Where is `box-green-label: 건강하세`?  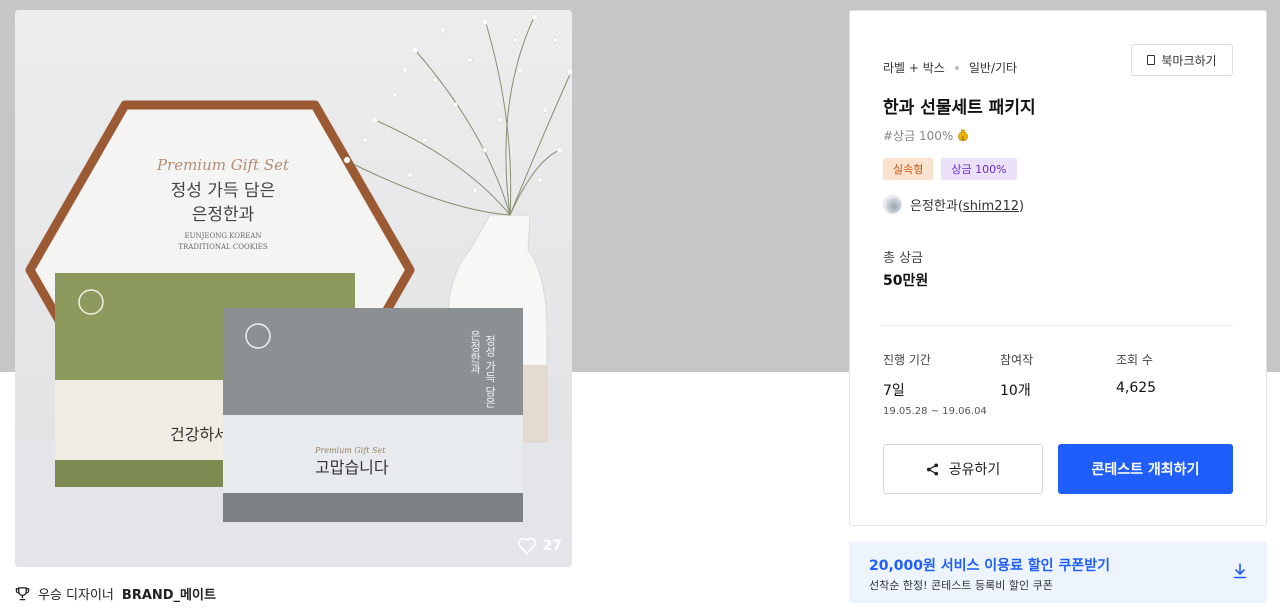 box-green-label: 건강하세 is located at coordinates (199, 434).